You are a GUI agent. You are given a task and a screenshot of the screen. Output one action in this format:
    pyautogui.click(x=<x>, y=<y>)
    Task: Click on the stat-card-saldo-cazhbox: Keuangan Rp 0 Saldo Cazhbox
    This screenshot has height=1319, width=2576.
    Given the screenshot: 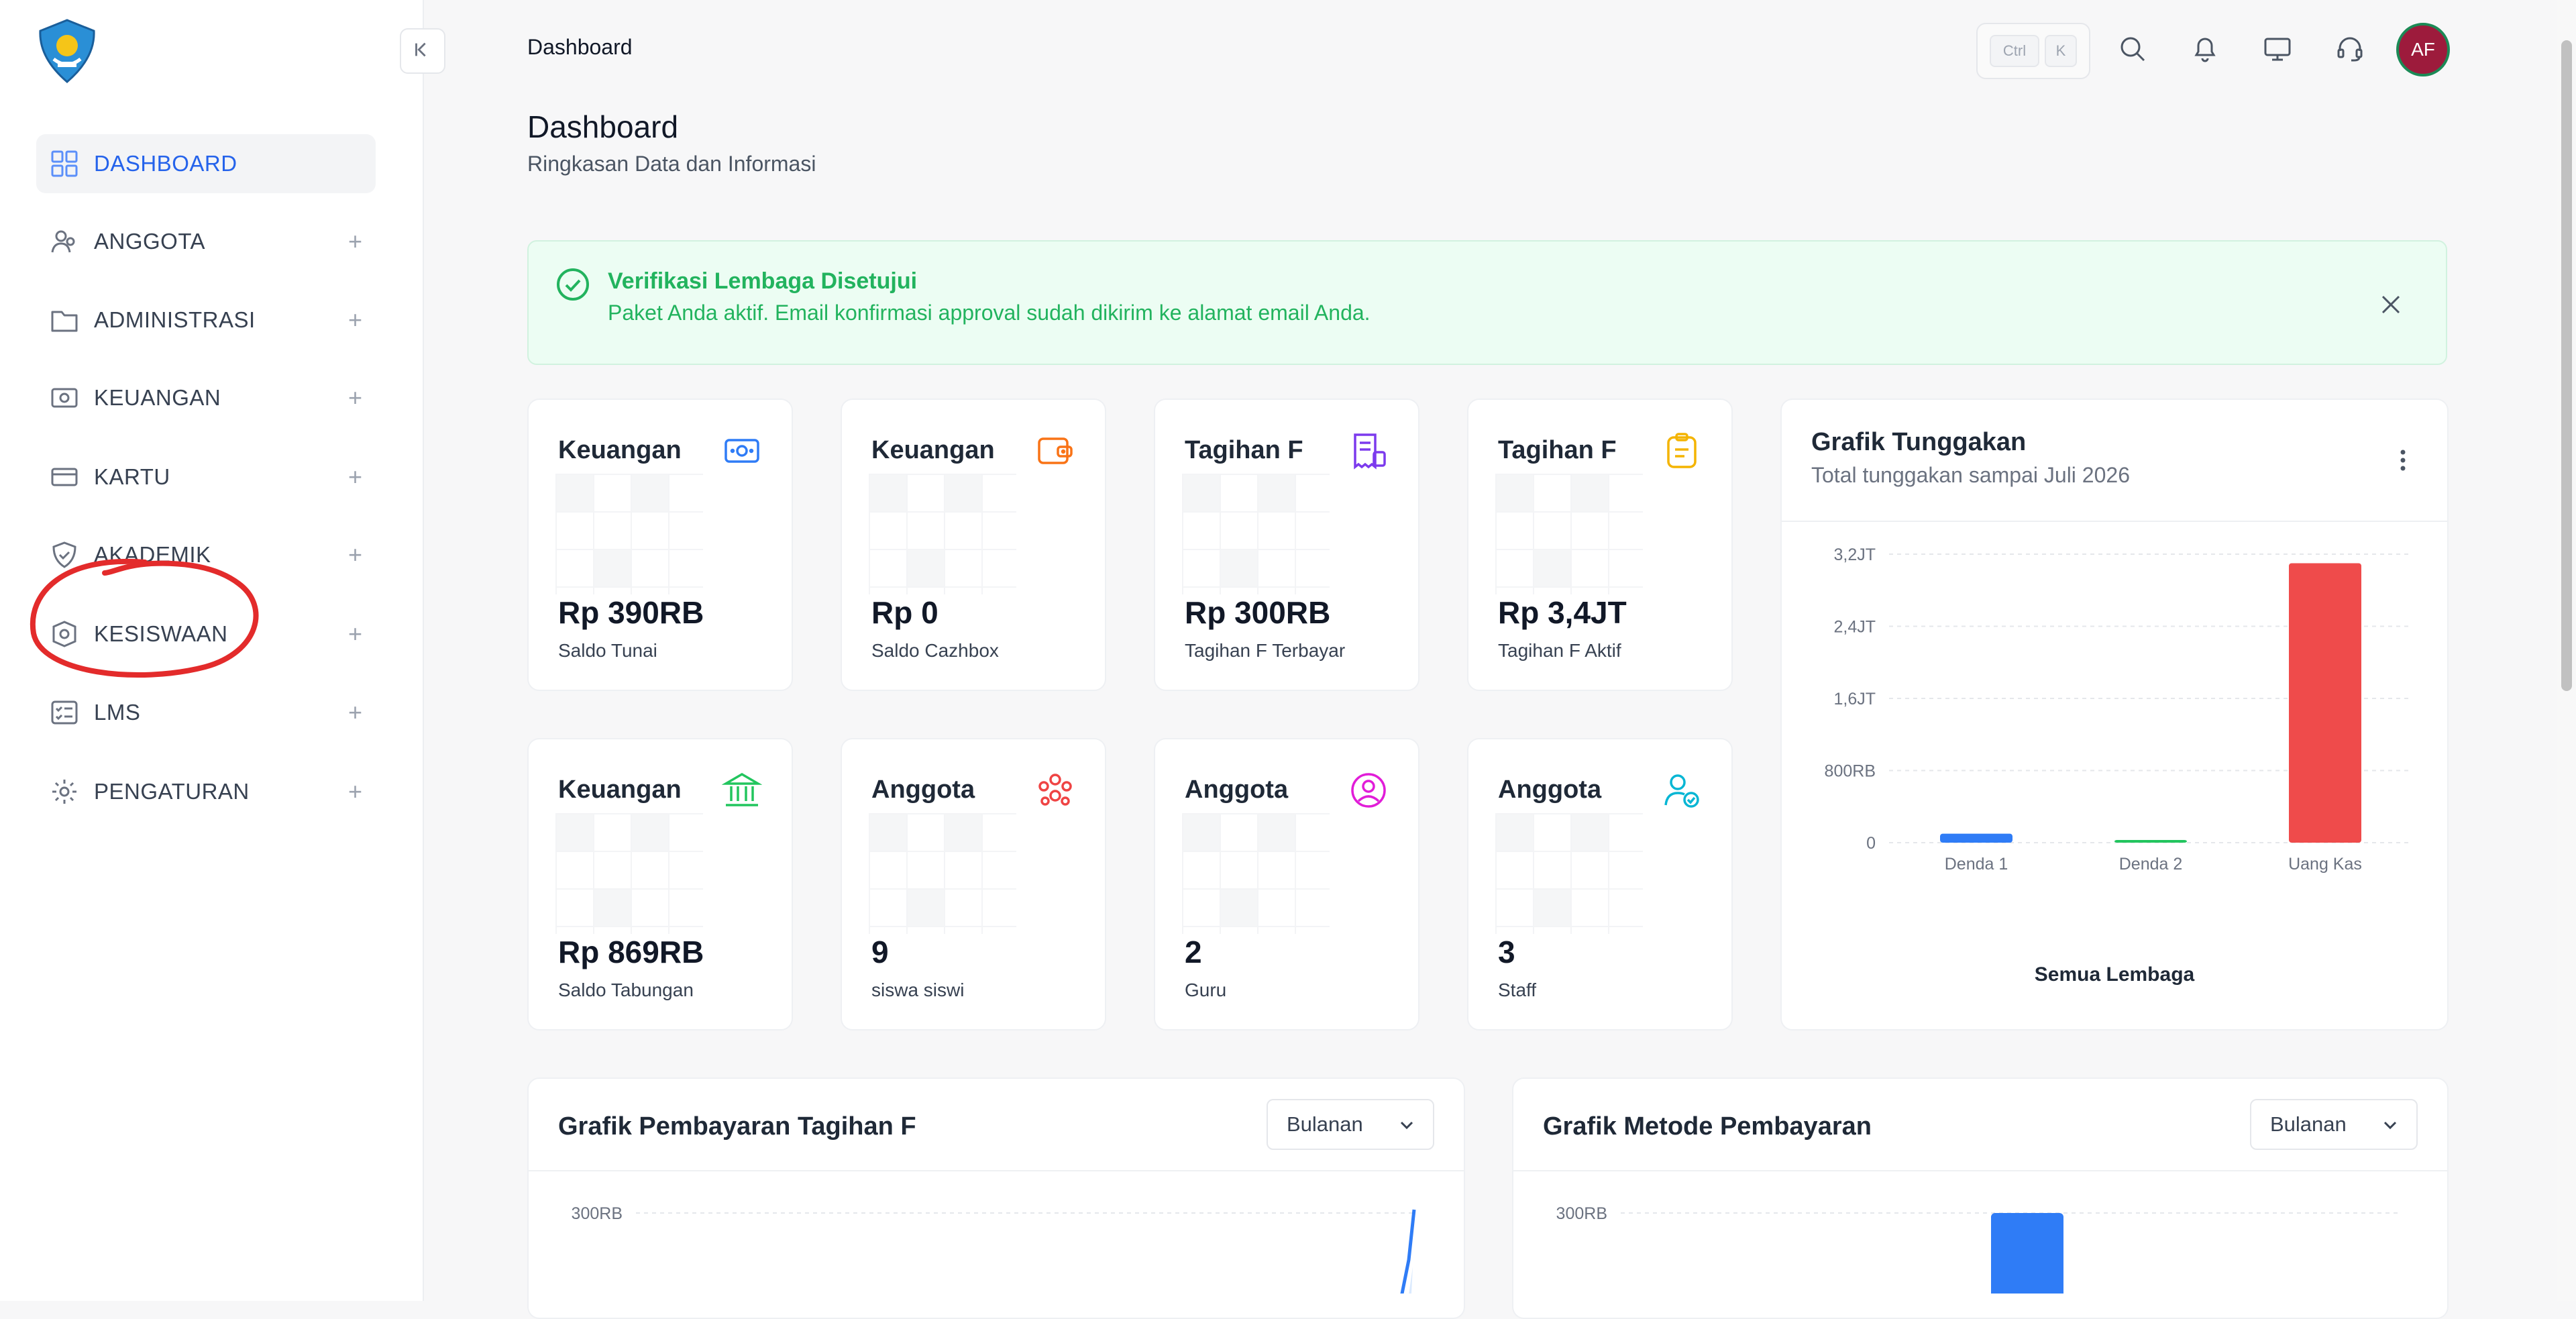 What is the action you would take?
    pyautogui.click(x=973, y=545)
    